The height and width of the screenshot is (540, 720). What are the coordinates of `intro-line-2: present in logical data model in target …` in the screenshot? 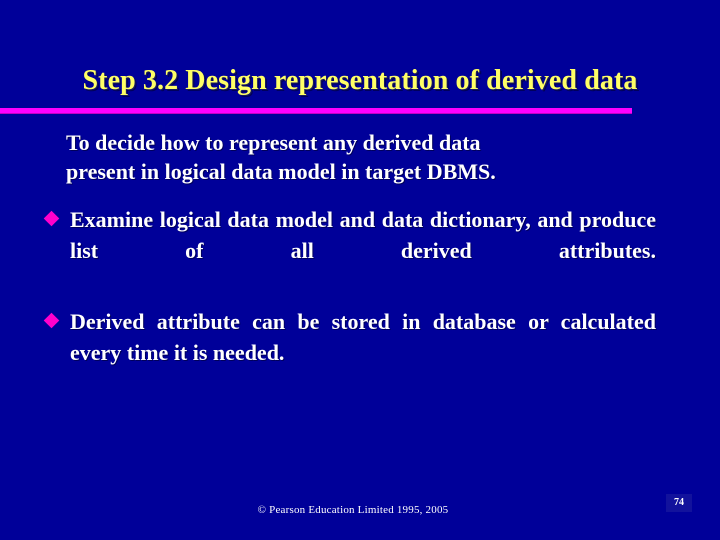 It's located at (281, 171).